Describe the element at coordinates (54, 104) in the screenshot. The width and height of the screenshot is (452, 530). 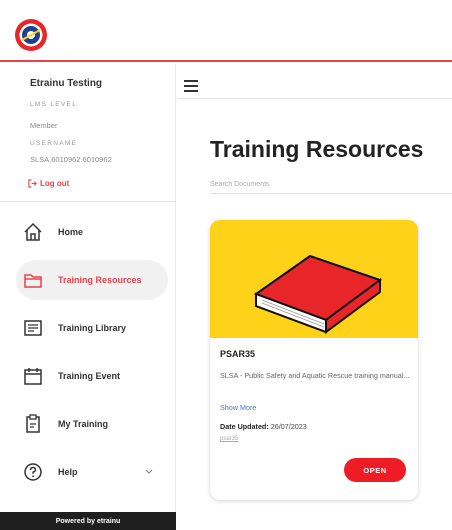
I see `lms-level-label: LMS LEVEL` at that location.